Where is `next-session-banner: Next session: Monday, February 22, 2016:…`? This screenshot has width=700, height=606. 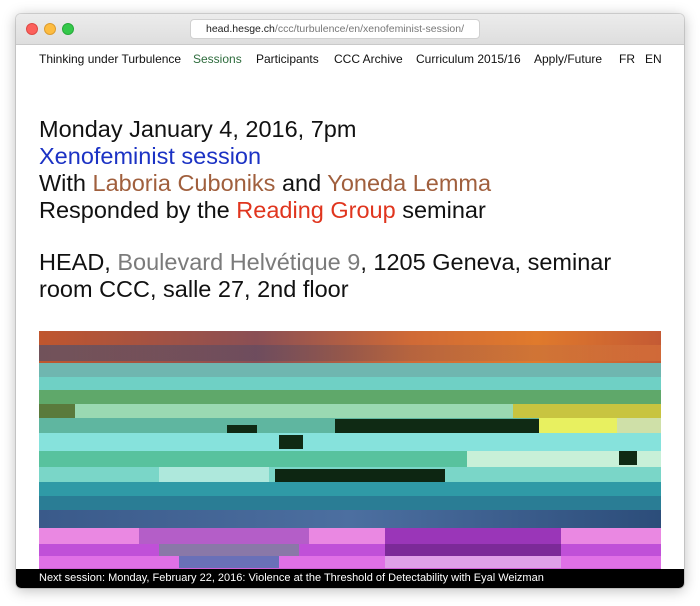 next-session-banner: Next session: Monday, February 22, 2016:… is located at coordinates (350, 578).